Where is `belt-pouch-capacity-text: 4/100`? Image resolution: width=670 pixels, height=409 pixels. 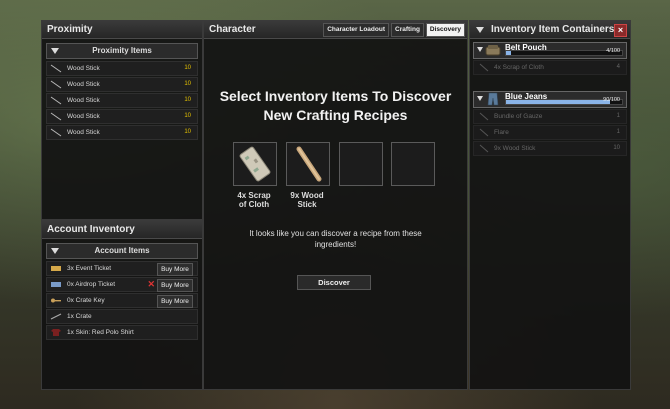
belt-pouch-capacity-text: 4/100 is located at coordinates (613, 51).